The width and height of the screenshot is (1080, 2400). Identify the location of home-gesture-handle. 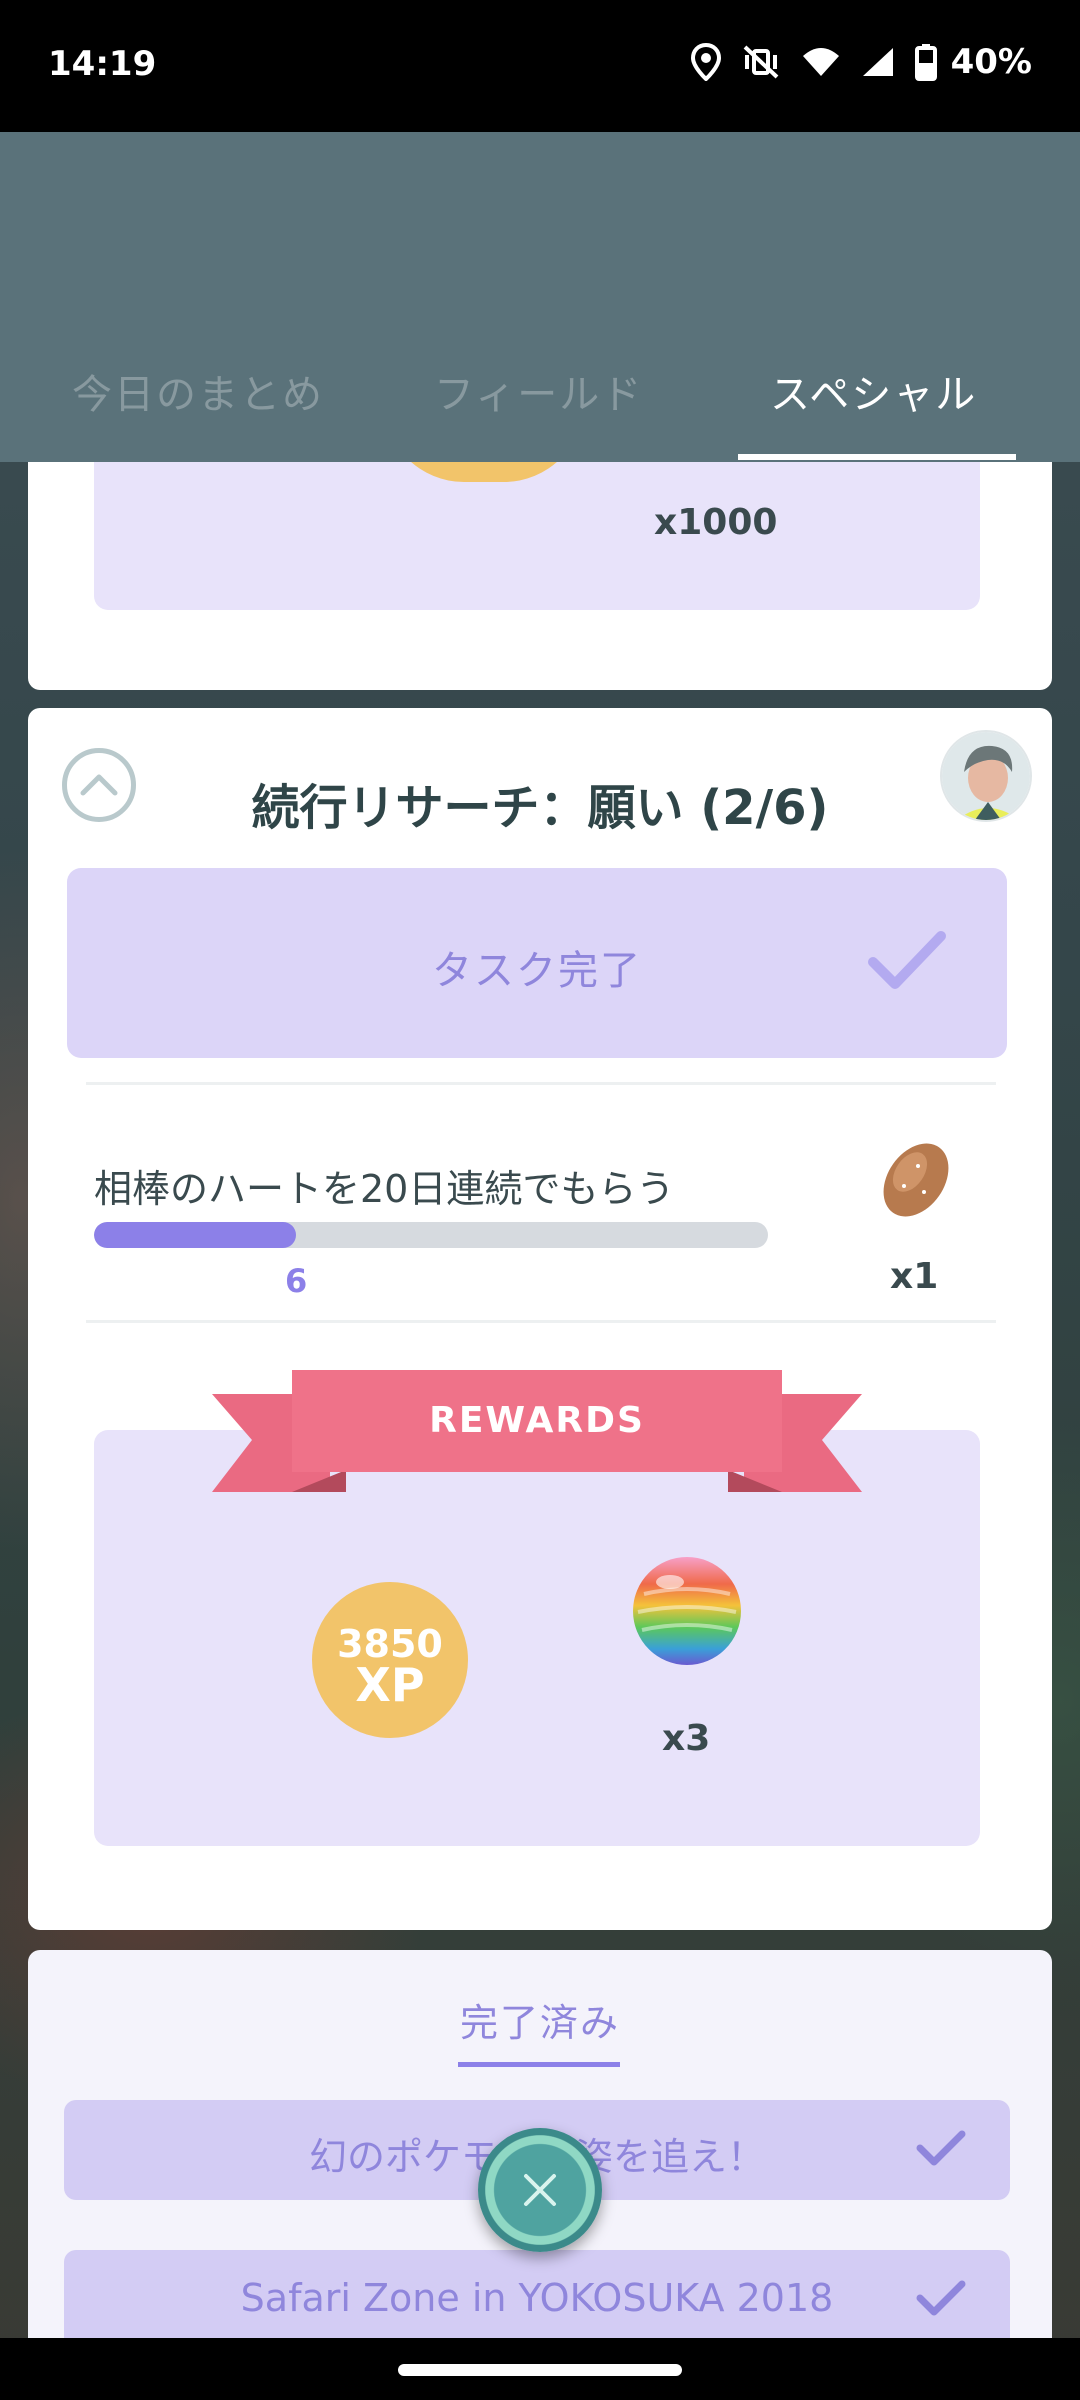
(540, 2370).